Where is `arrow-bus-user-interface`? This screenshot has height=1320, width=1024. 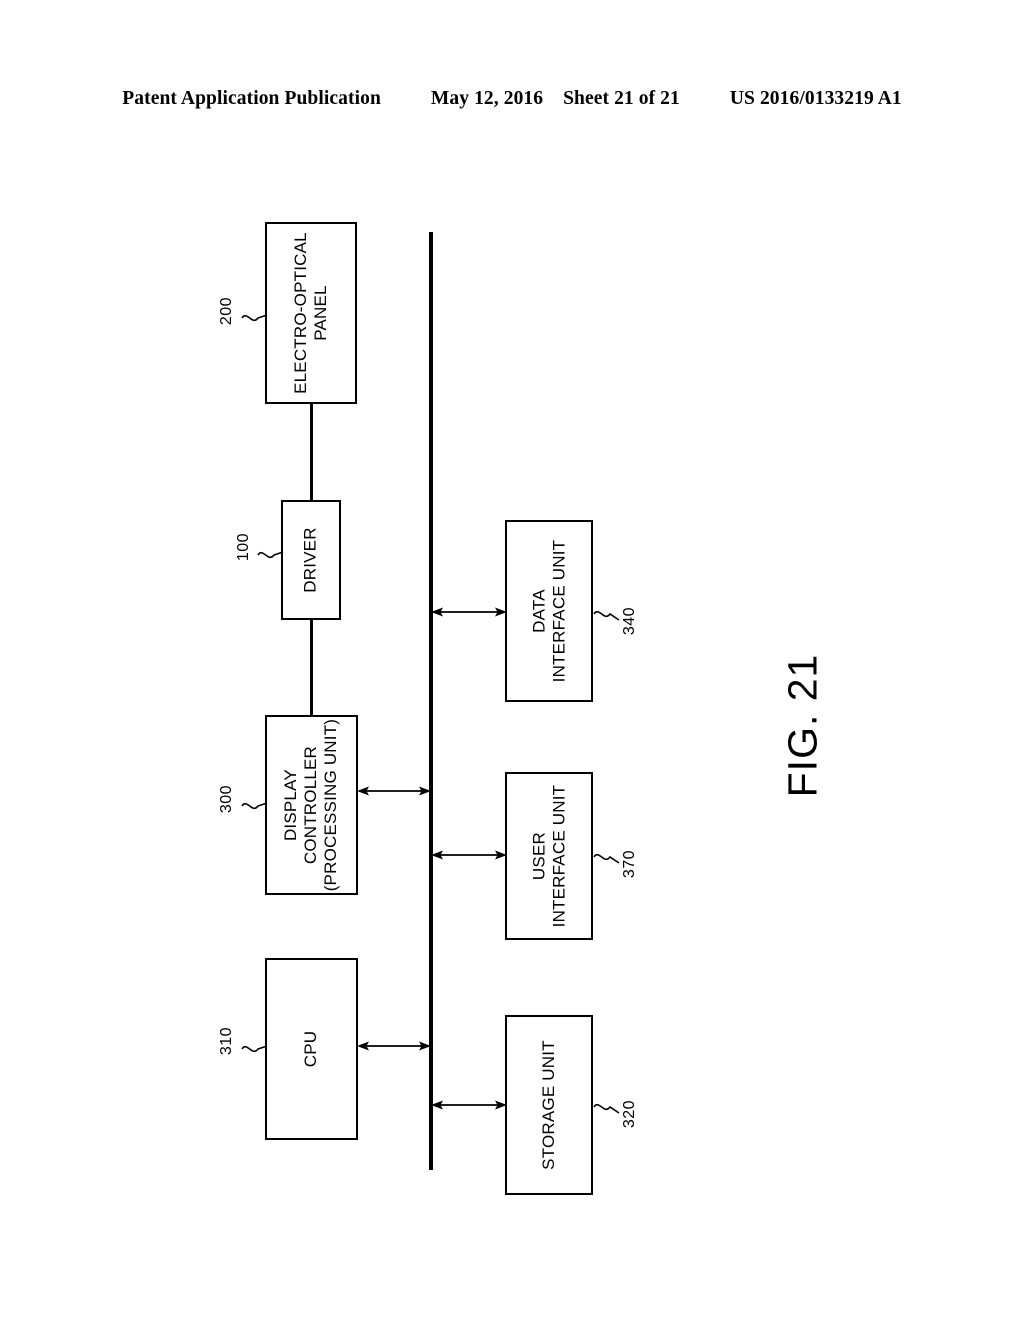
arrow-bus-user-interface is located at coordinates (469, 855).